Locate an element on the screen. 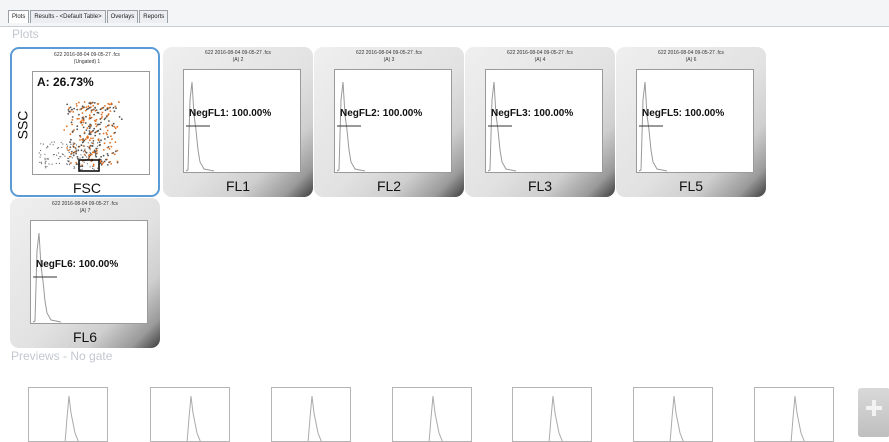 The width and height of the screenshot is (889, 442). tab-plots: Plots is located at coordinates (19, 16).